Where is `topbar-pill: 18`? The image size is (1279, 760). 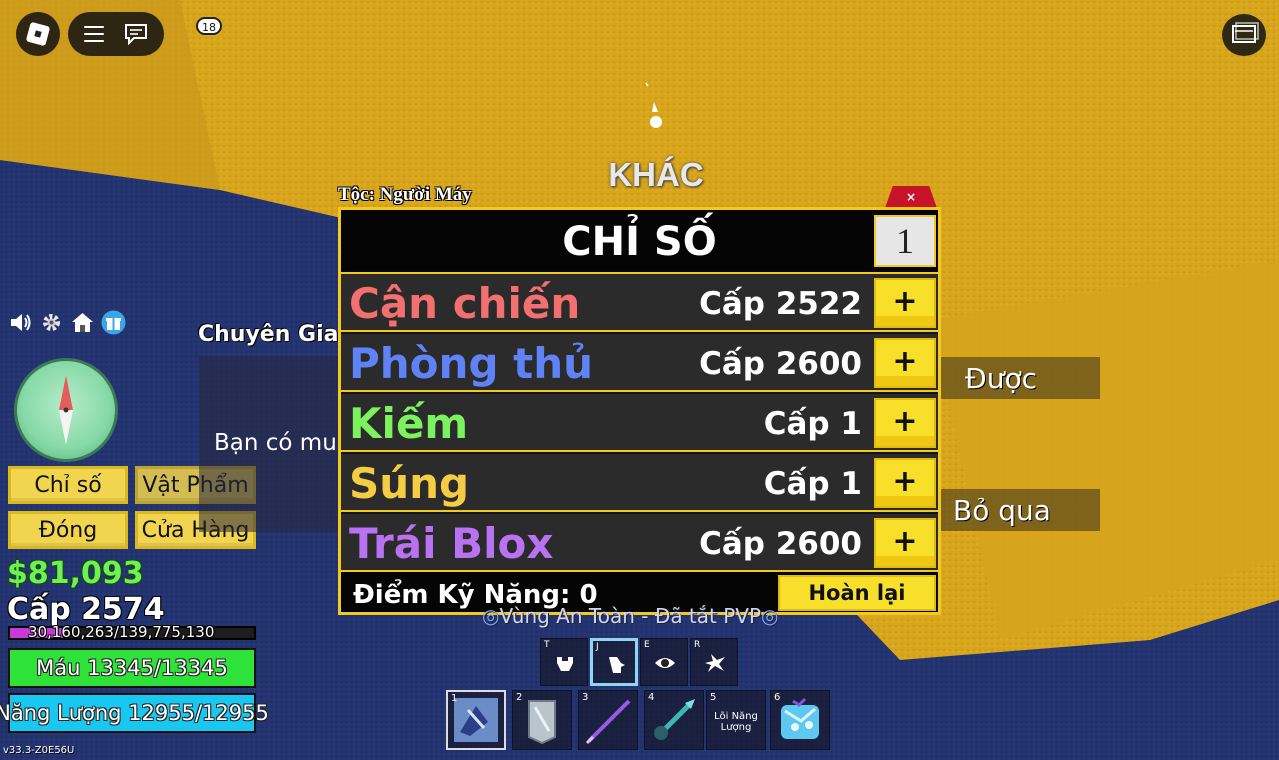
topbar-pill: 18 is located at coordinates (145, 34).